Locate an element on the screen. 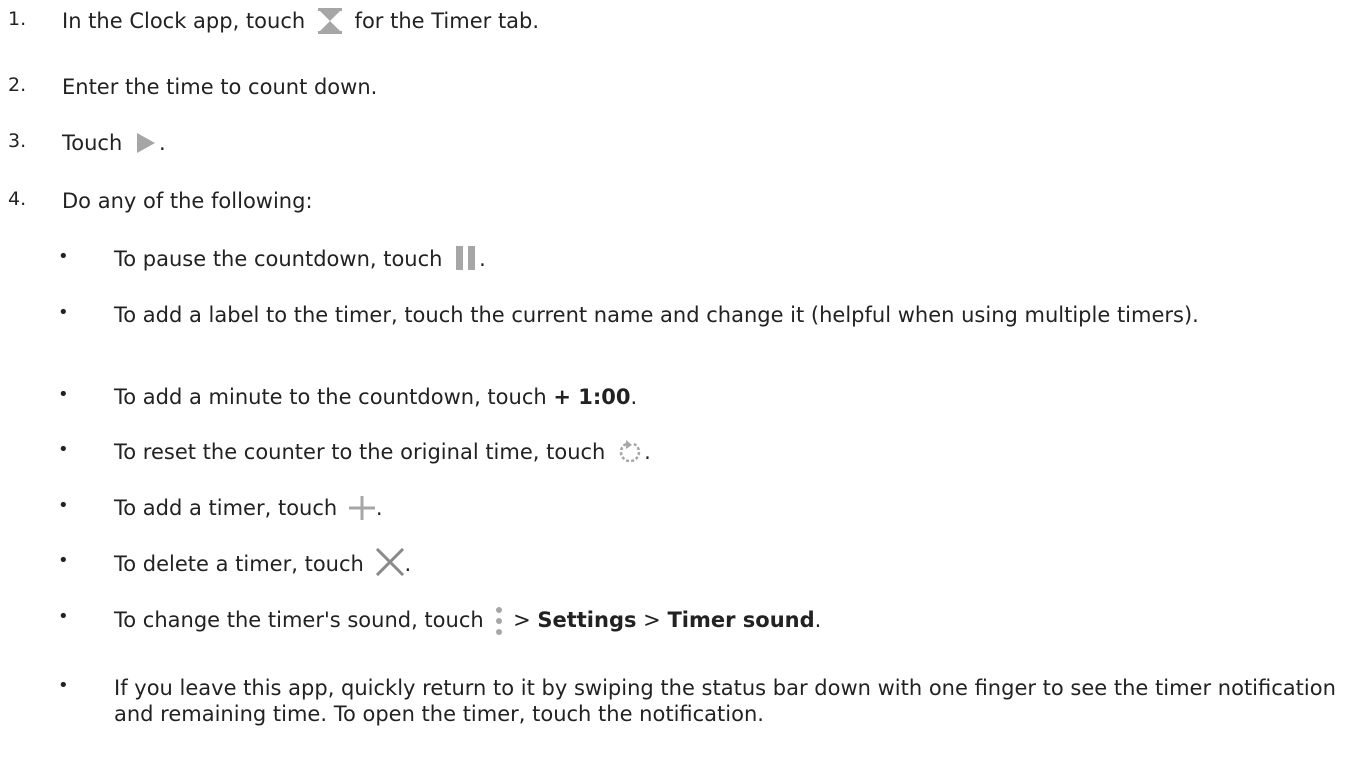 This screenshot has width=1347, height=765. bullet-text: To pause the countdown, touch . is located at coordinates (726, 259).